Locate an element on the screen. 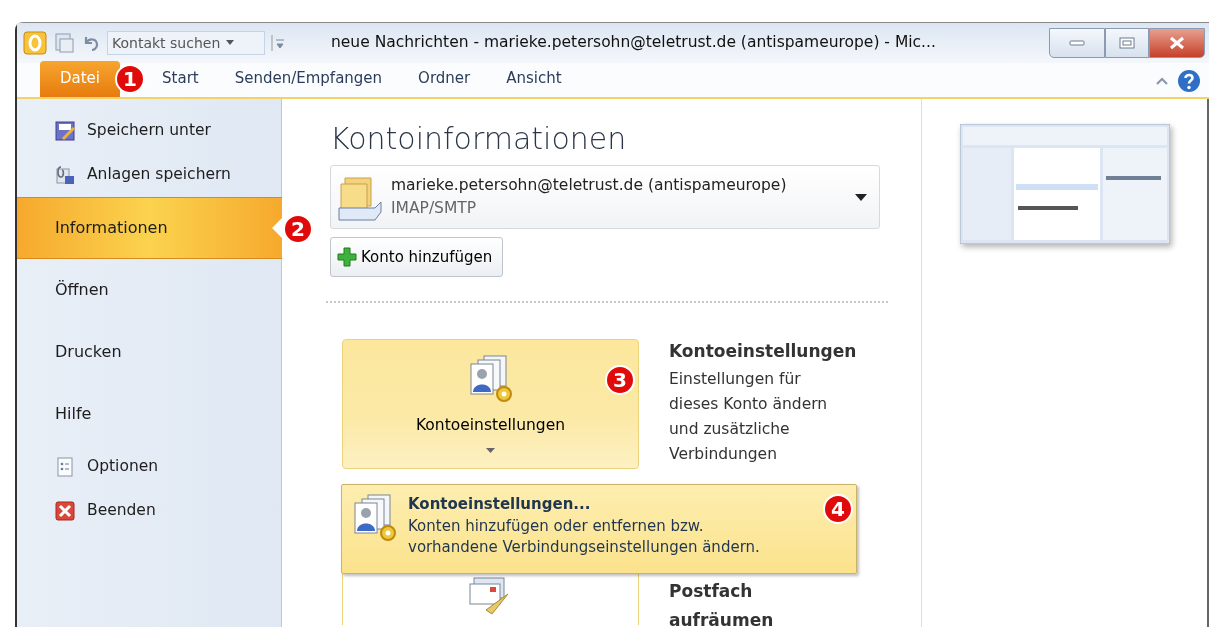  customize-toolbar-icon is located at coordinates (278, 43).